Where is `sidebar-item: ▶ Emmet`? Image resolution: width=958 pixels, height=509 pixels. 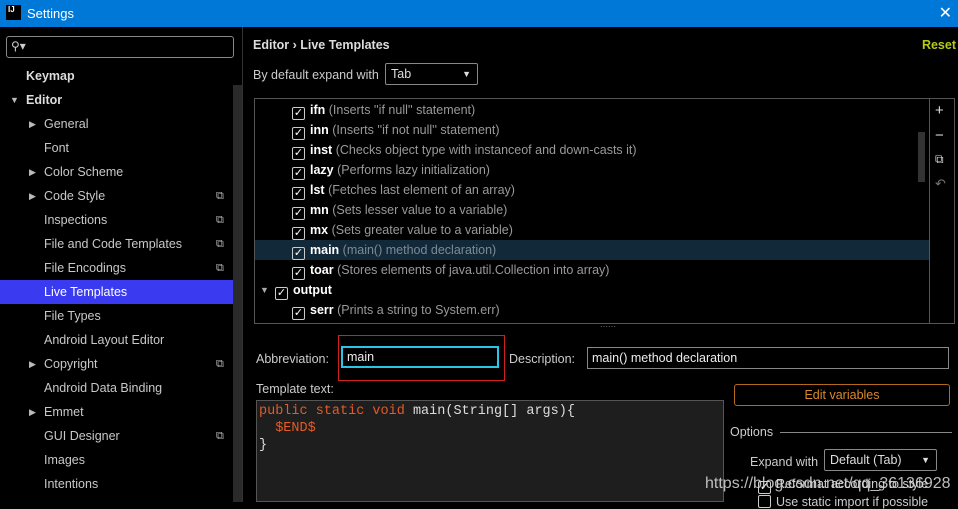 sidebar-item: ▶ Emmet is located at coordinates (116, 412).